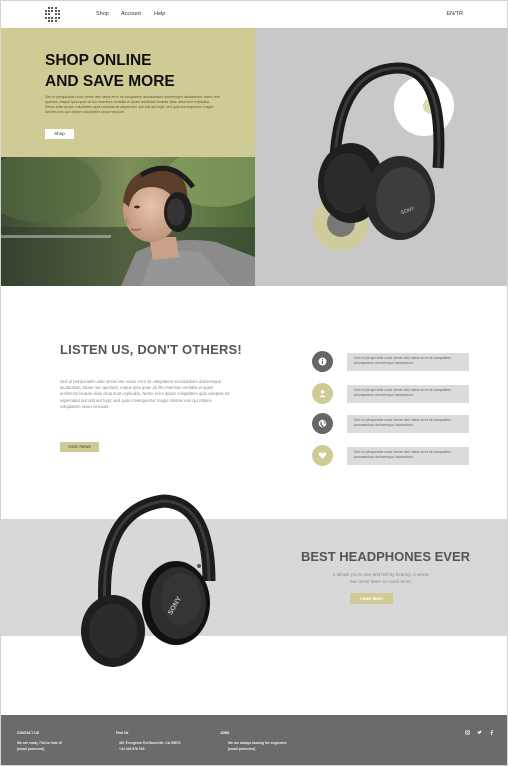 The width and height of the screenshot is (508, 766). I want to click on footer-contact-text: We are ready 7/24 to hear it!, so click(39, 743).